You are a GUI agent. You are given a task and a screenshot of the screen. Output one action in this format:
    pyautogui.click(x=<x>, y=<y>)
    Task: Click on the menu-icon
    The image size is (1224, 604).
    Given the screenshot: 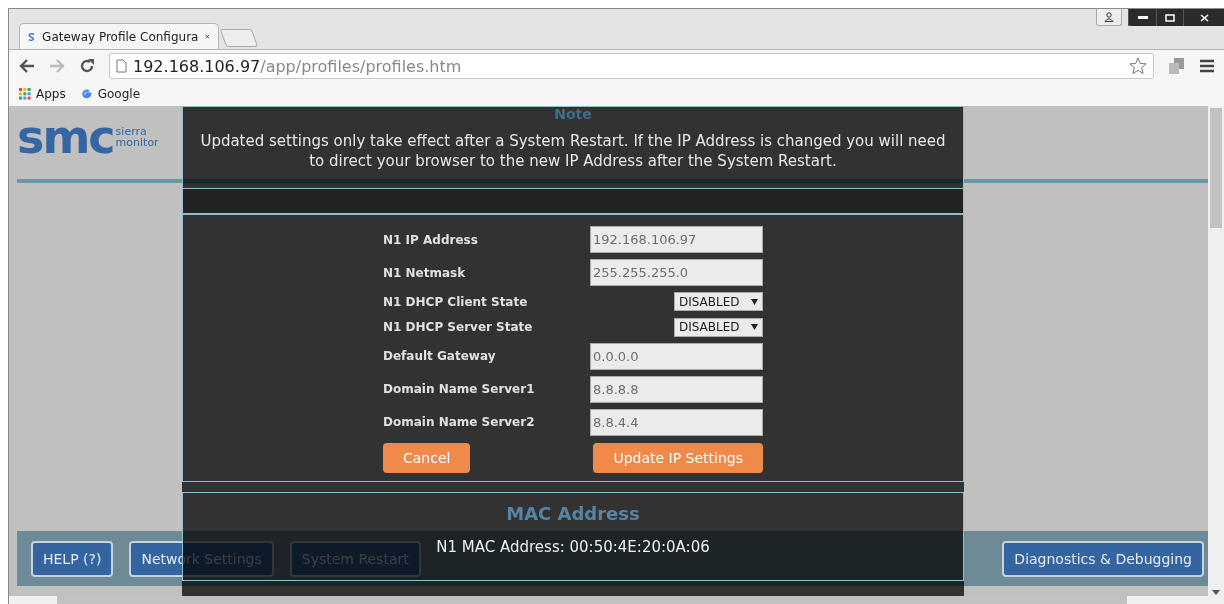 What is the action you would take?
    pyautogui.click(x=1207, y=66)
    